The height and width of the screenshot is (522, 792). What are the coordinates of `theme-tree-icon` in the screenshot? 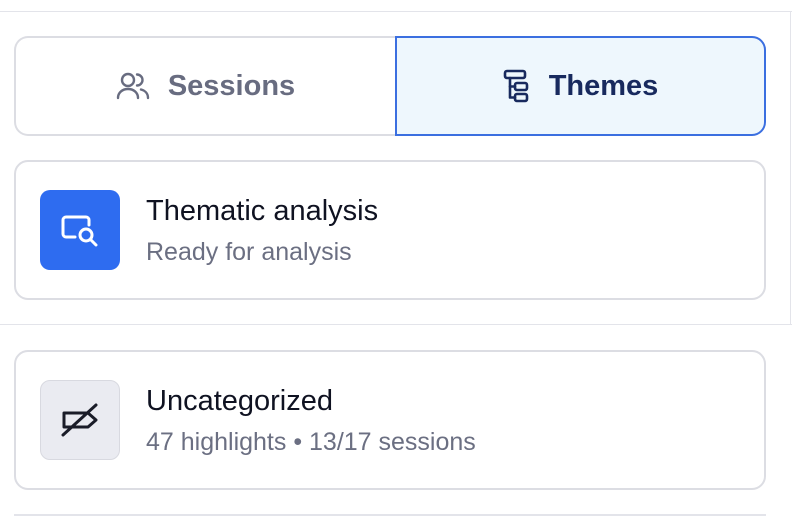 It's located at (515, 86).